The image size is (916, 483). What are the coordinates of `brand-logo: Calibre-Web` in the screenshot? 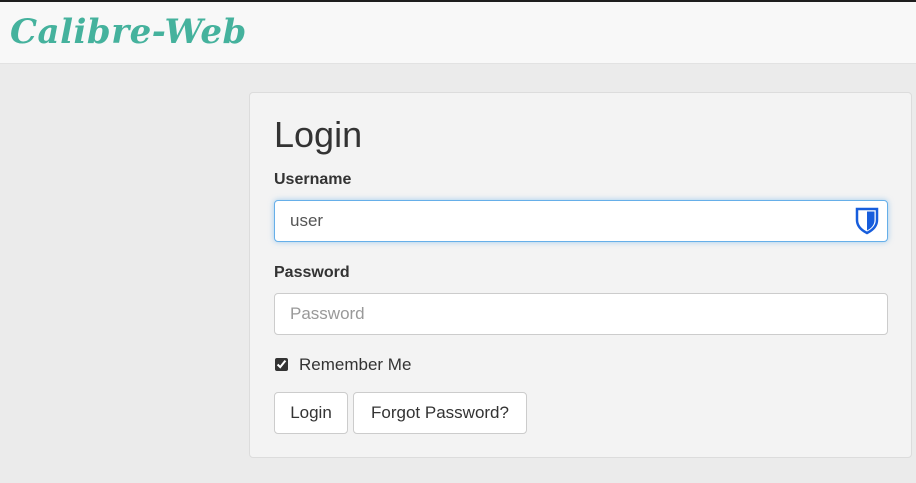 It's located at (128, 32).